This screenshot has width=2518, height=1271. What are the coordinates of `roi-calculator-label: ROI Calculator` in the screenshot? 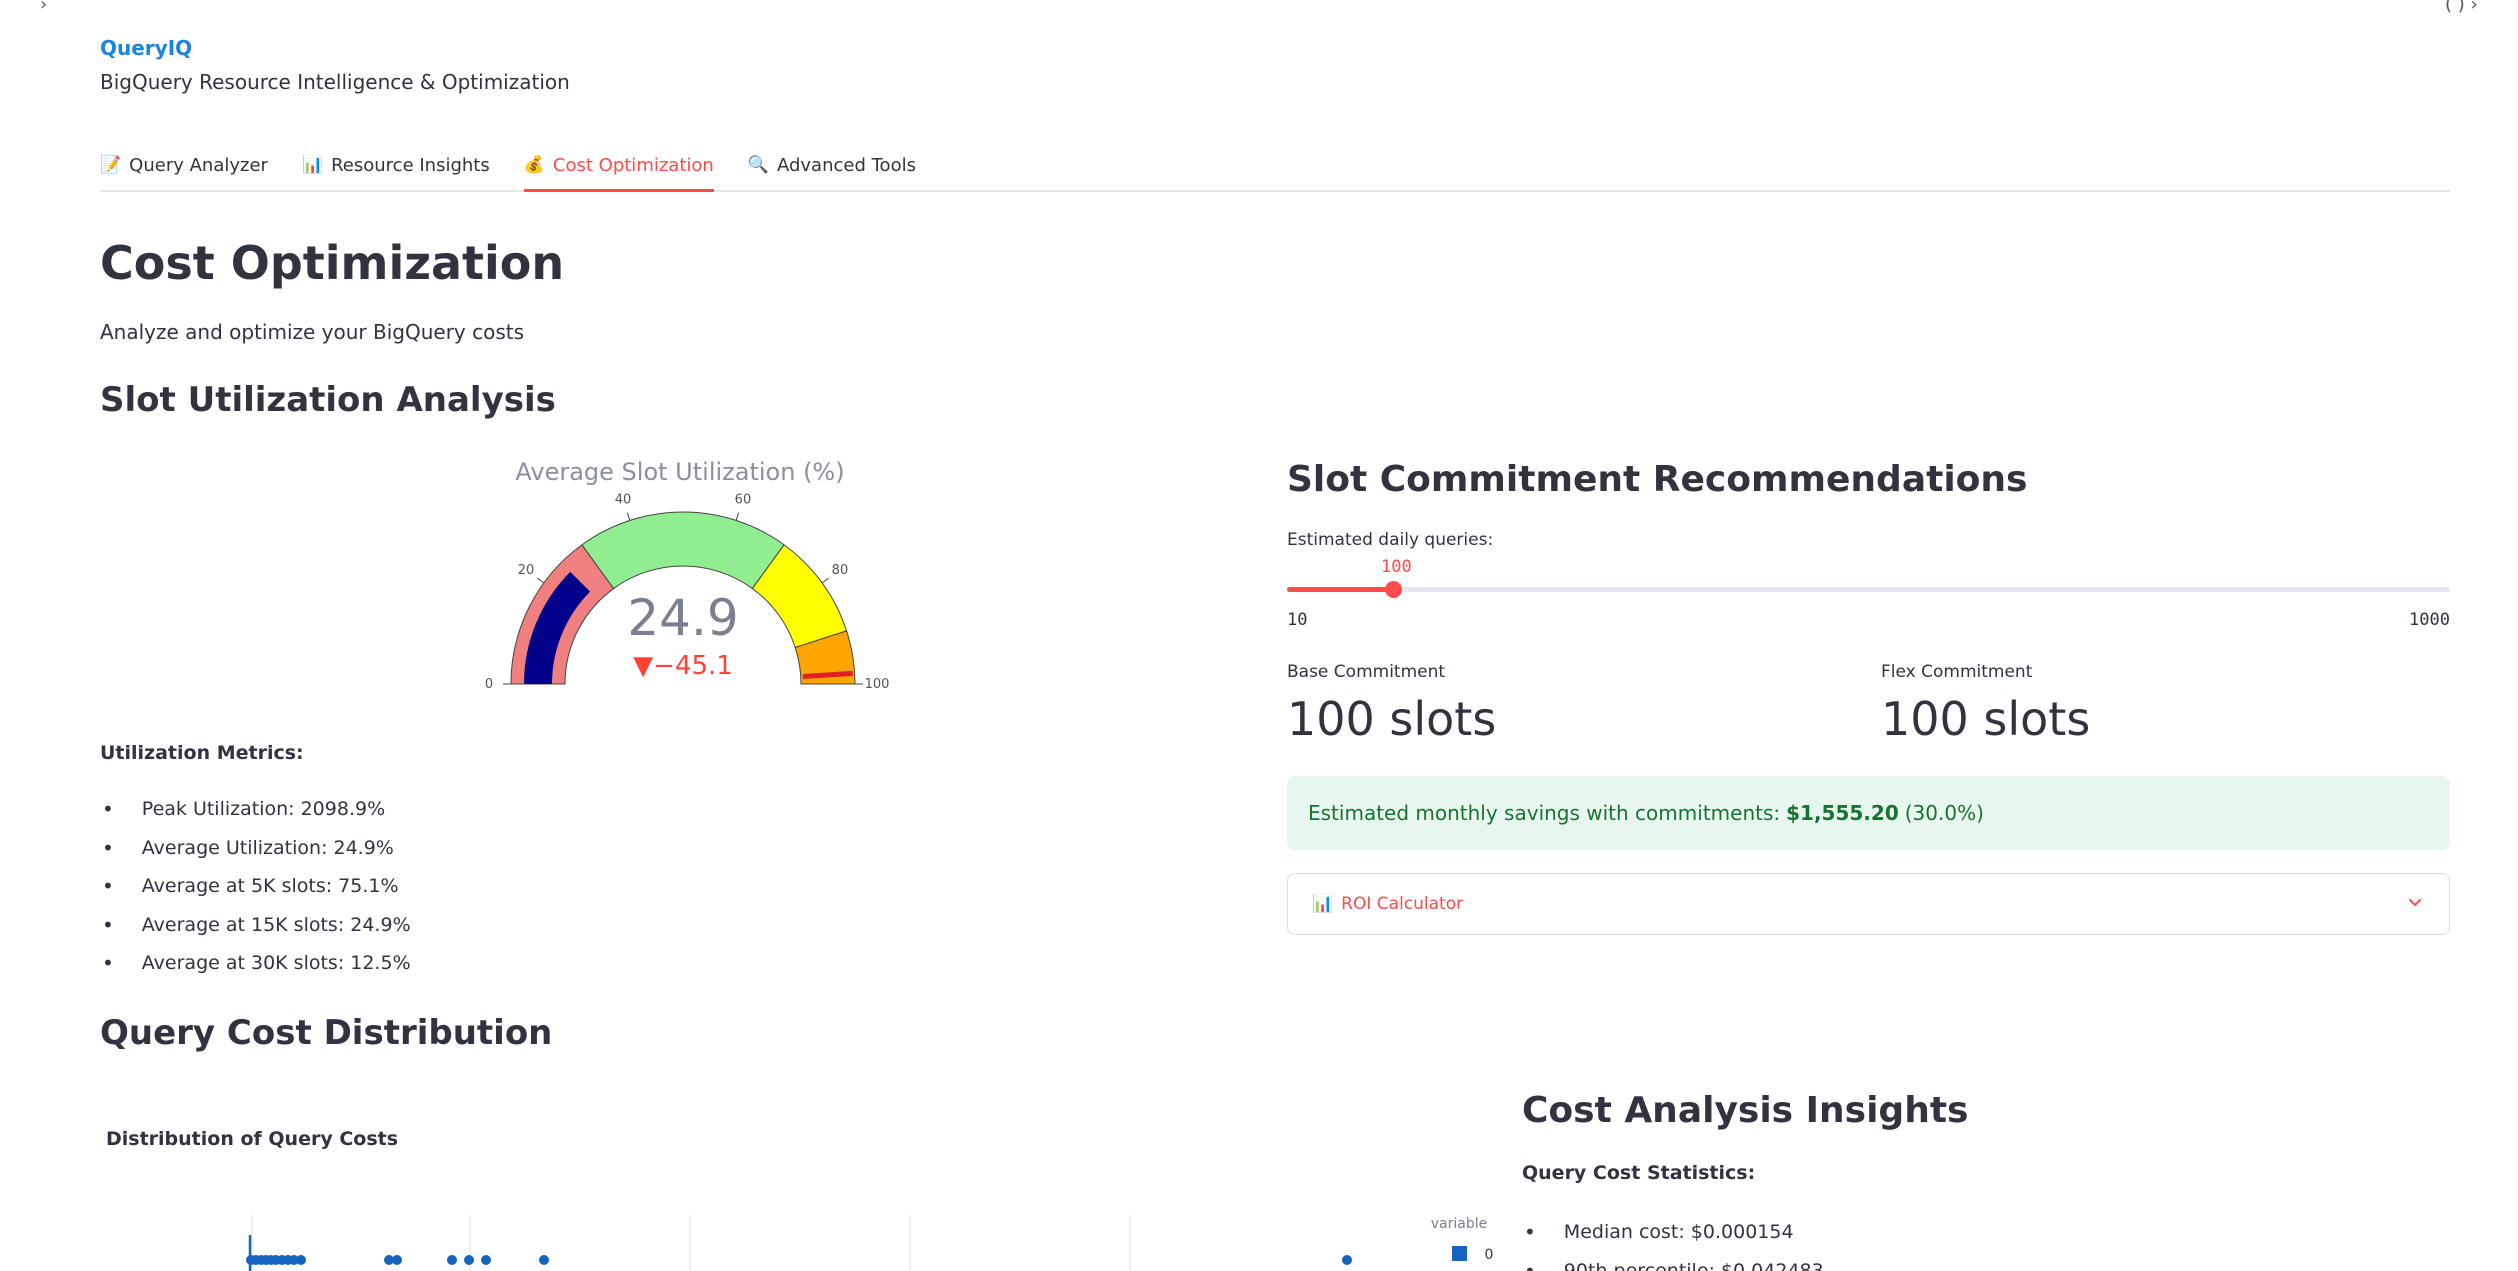 It's located at (1402, 904).